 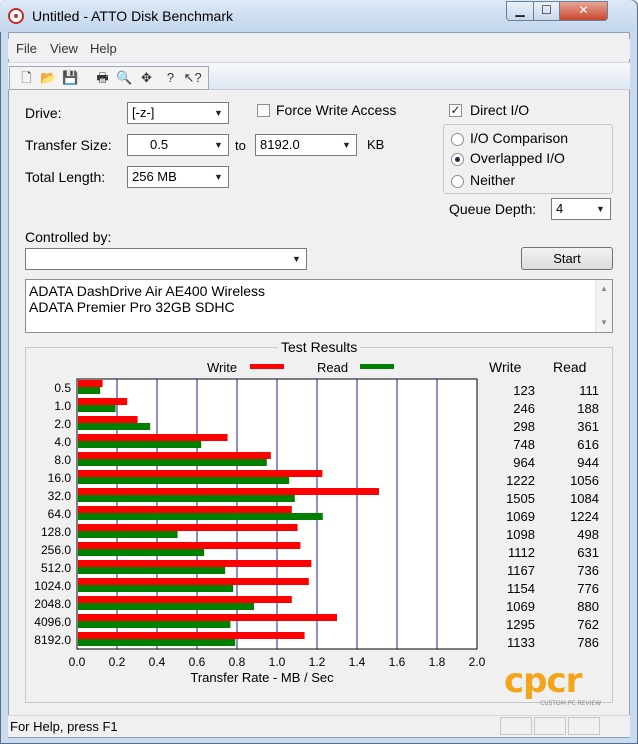 I want to click on close-button: ✕, so click(x=583, y=11).